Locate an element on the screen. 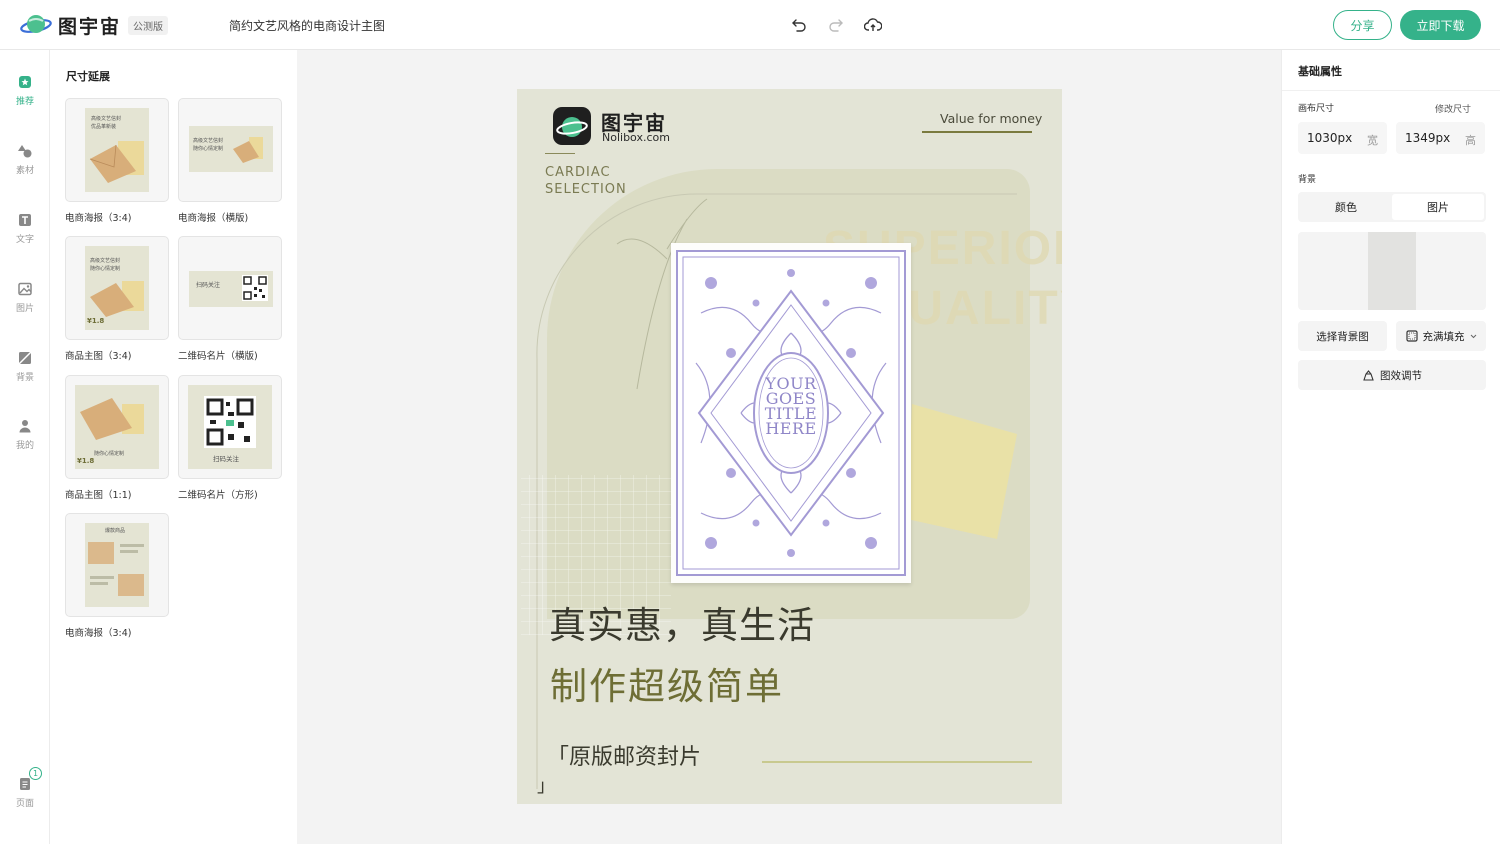 This screenshot has height=844, width=1500. rail-label: 推荐 is located at coordinates (24, 102).